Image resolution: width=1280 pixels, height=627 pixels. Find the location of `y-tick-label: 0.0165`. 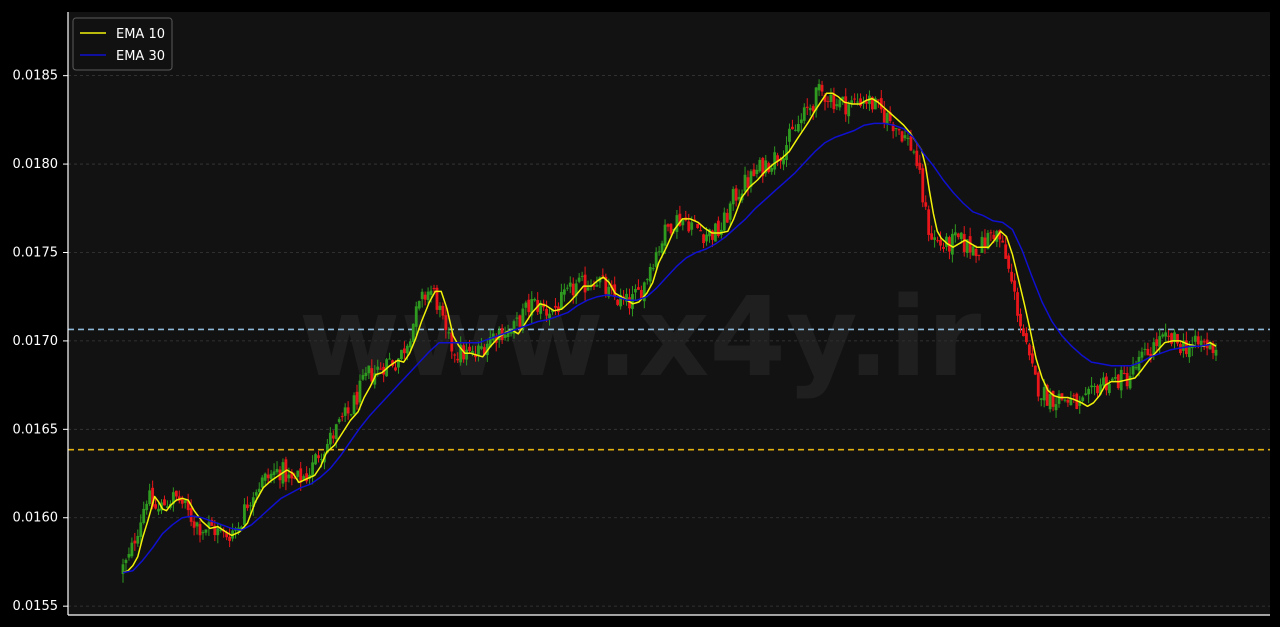

y-tick-label: 0.0165 is located at coordinates (36, 429).